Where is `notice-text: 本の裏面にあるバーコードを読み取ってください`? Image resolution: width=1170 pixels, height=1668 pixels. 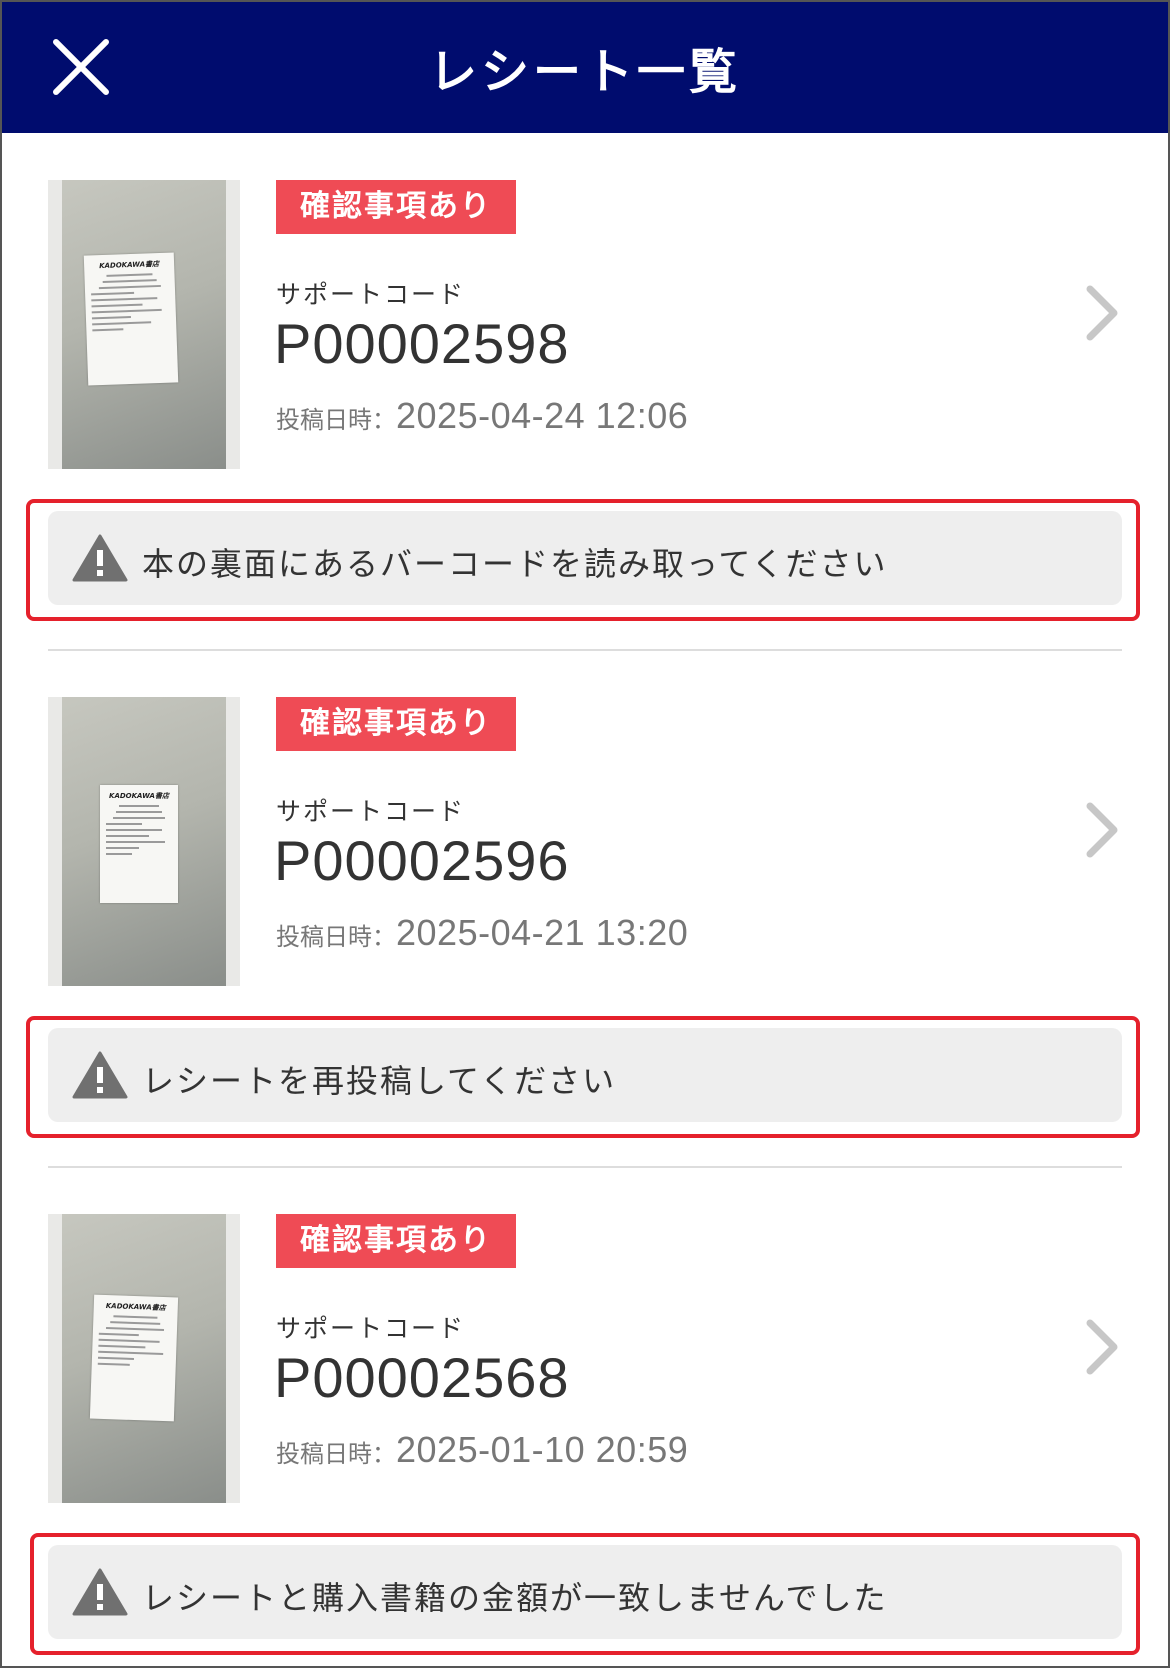
notice-text: 本の裏面にあるバーコードを読み取ってください is located at coordinates (515, 564).